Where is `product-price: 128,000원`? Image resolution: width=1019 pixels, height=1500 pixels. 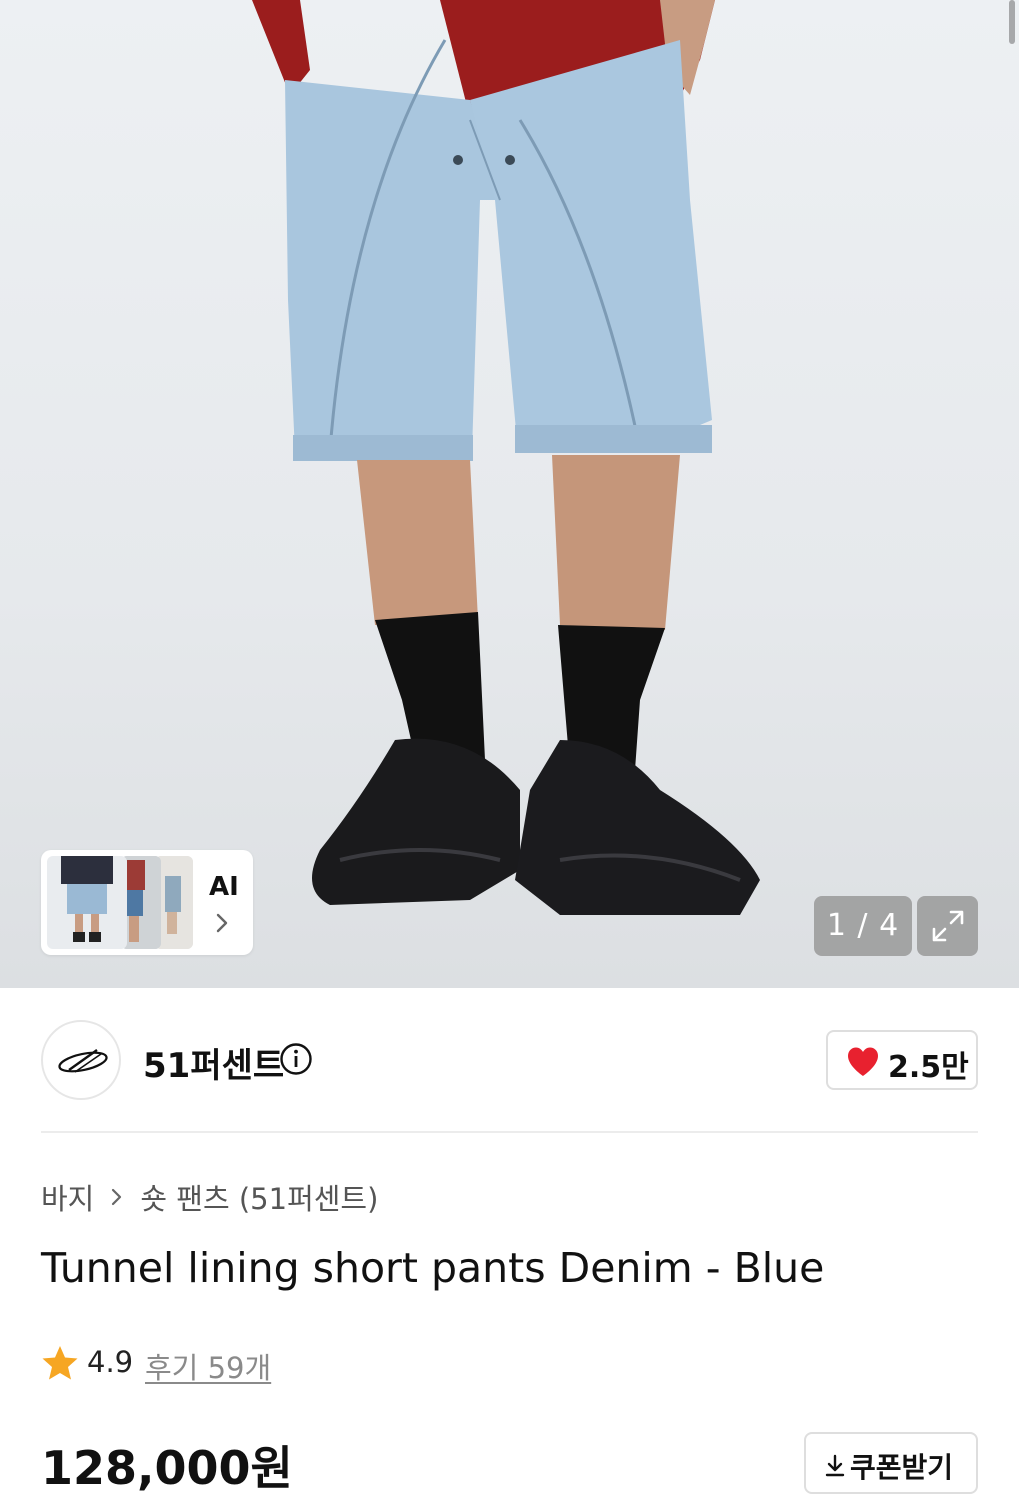
product-price: 128,000원 is located at coordinates (167, 1468).